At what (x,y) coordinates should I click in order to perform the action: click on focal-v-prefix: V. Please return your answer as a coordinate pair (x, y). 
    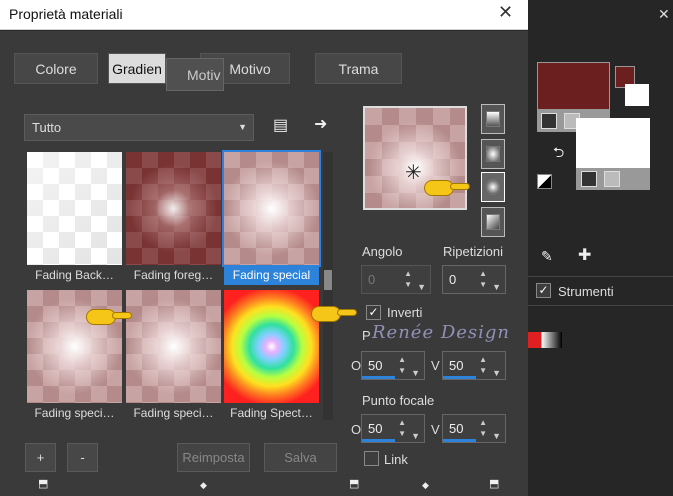
    Looking at the image, I should click on (435, 429).